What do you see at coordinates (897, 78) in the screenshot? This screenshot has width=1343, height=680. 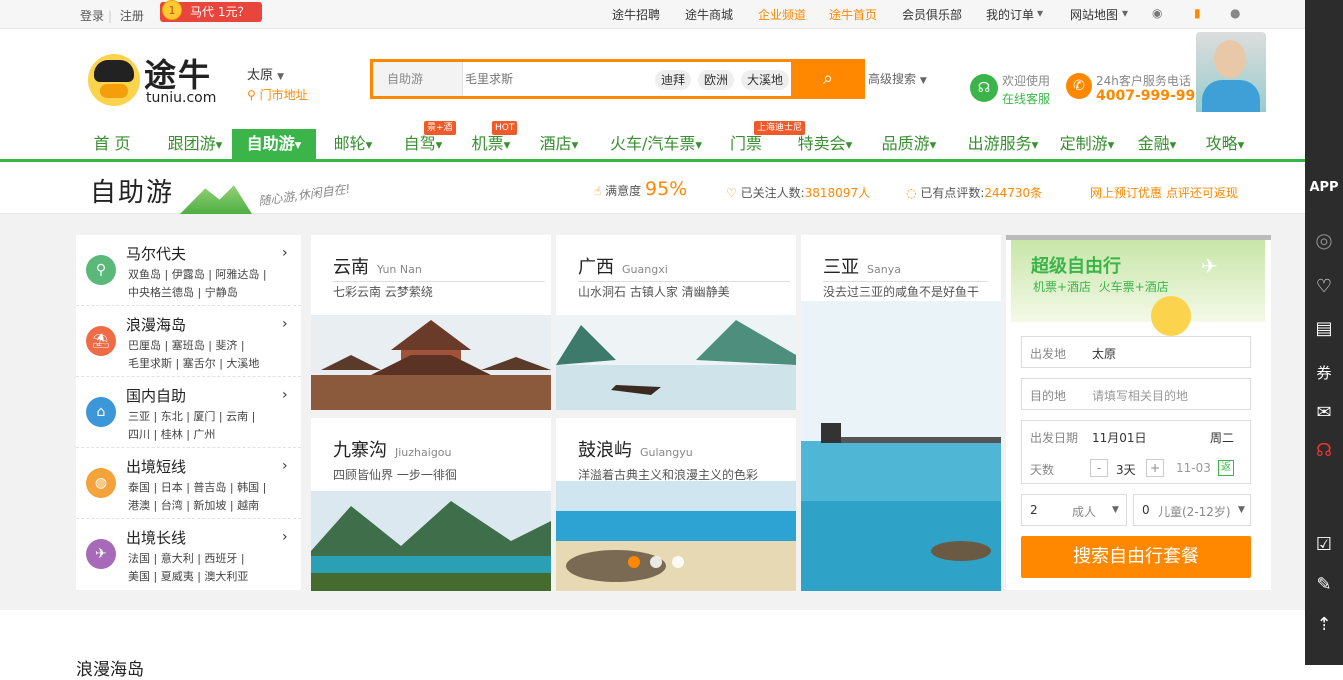 I see `advanced-search-link: 高级搜索 ▼` at bounding box center [897, 78].